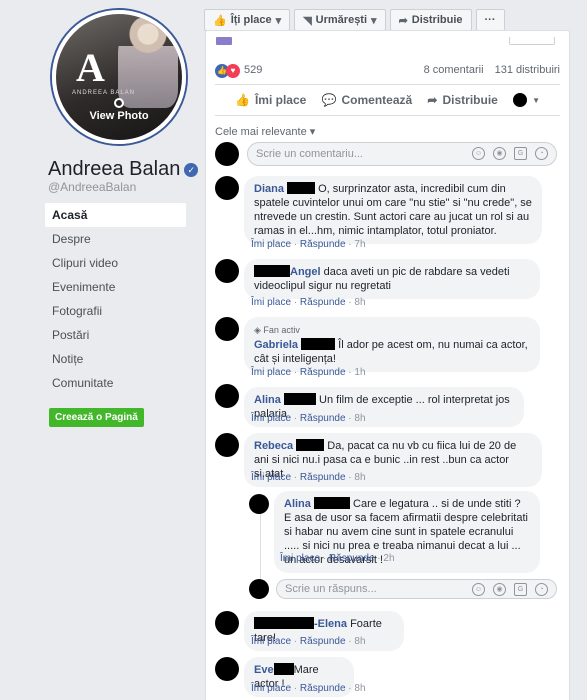 The height and width of the screenshot is (700, 587). I want to click on comment-author: Eve, so click(264, 670).